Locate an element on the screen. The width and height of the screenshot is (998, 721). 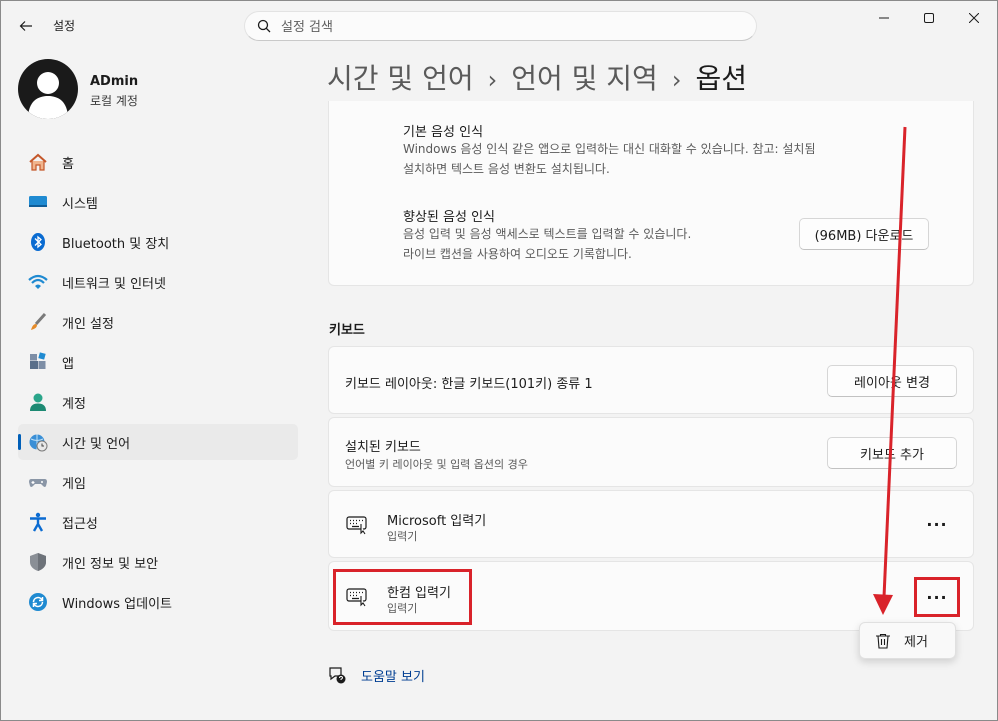
back-arrow-icon is located at coordinates (25, 26).